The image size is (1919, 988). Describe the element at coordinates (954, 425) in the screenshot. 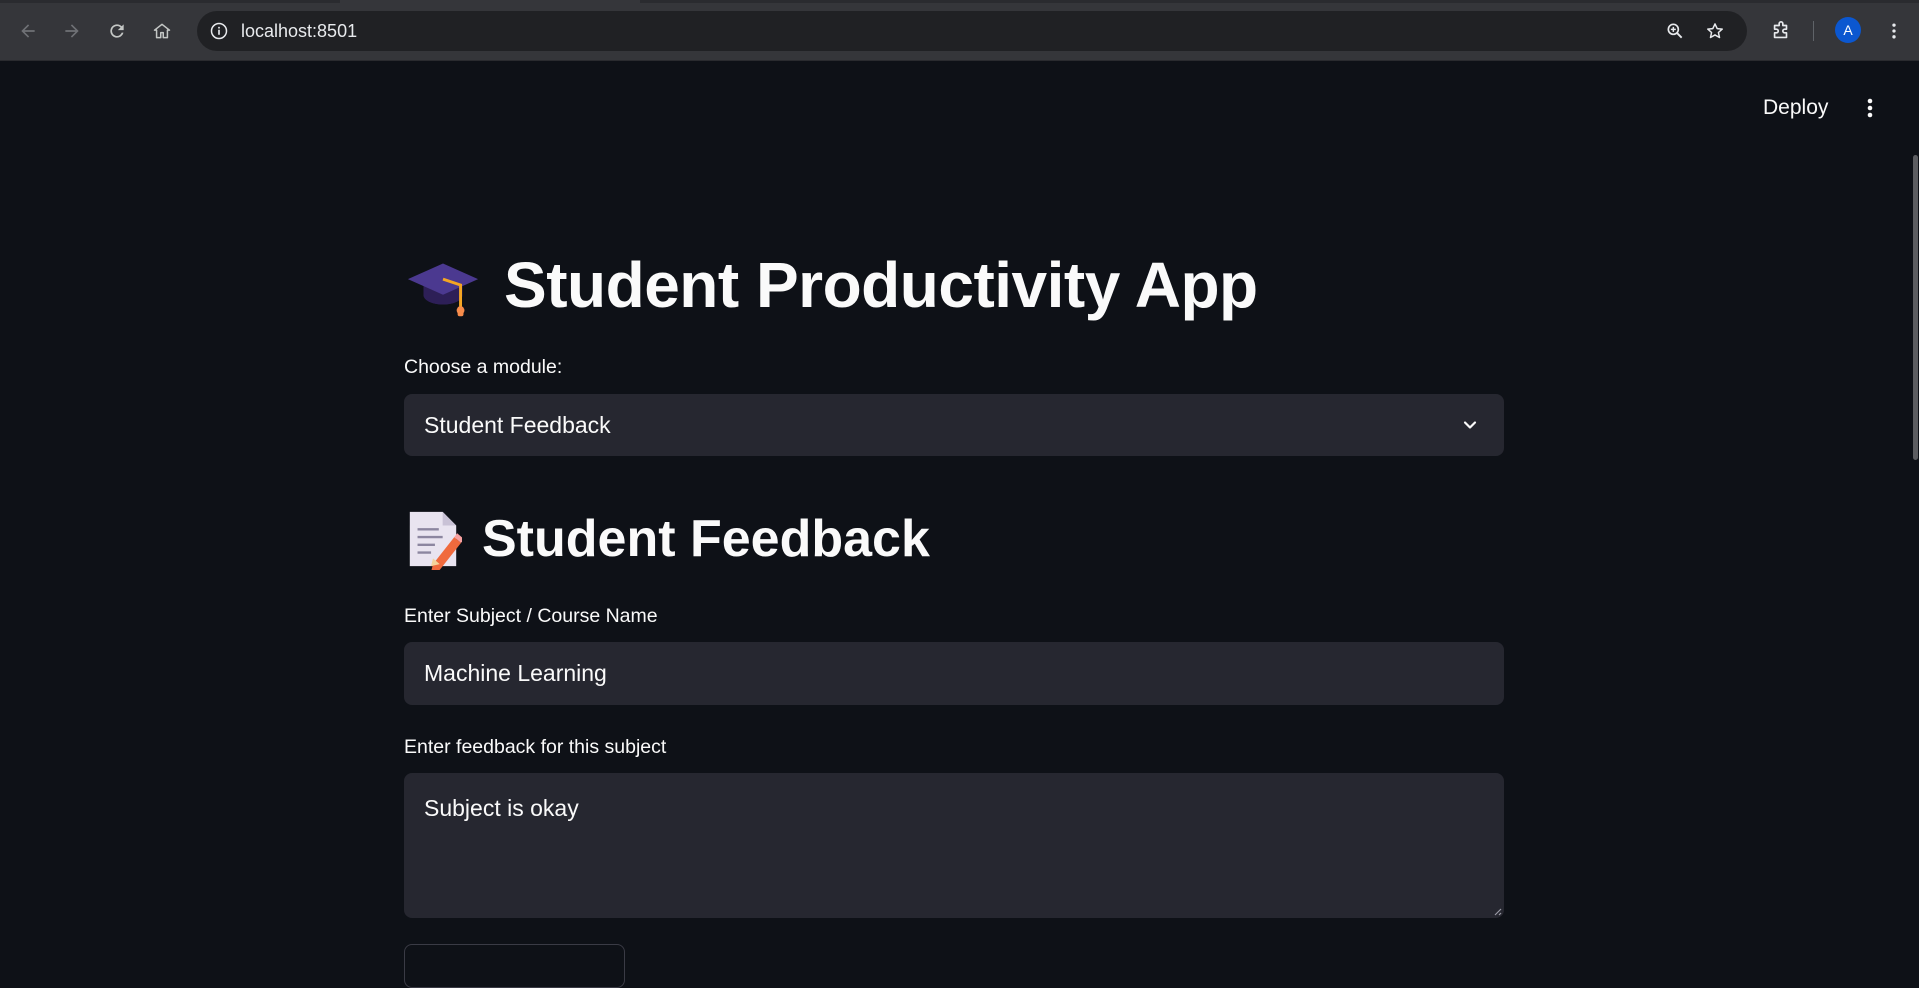

I see `module-select: Student Feedback` at that location.